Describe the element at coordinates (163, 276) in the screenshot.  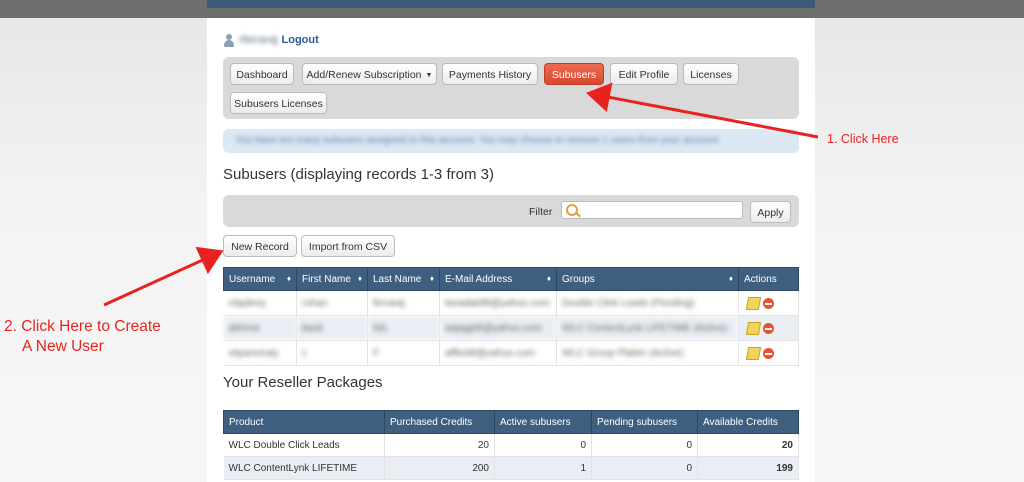
I see `arrow-to-new-record` at that location.